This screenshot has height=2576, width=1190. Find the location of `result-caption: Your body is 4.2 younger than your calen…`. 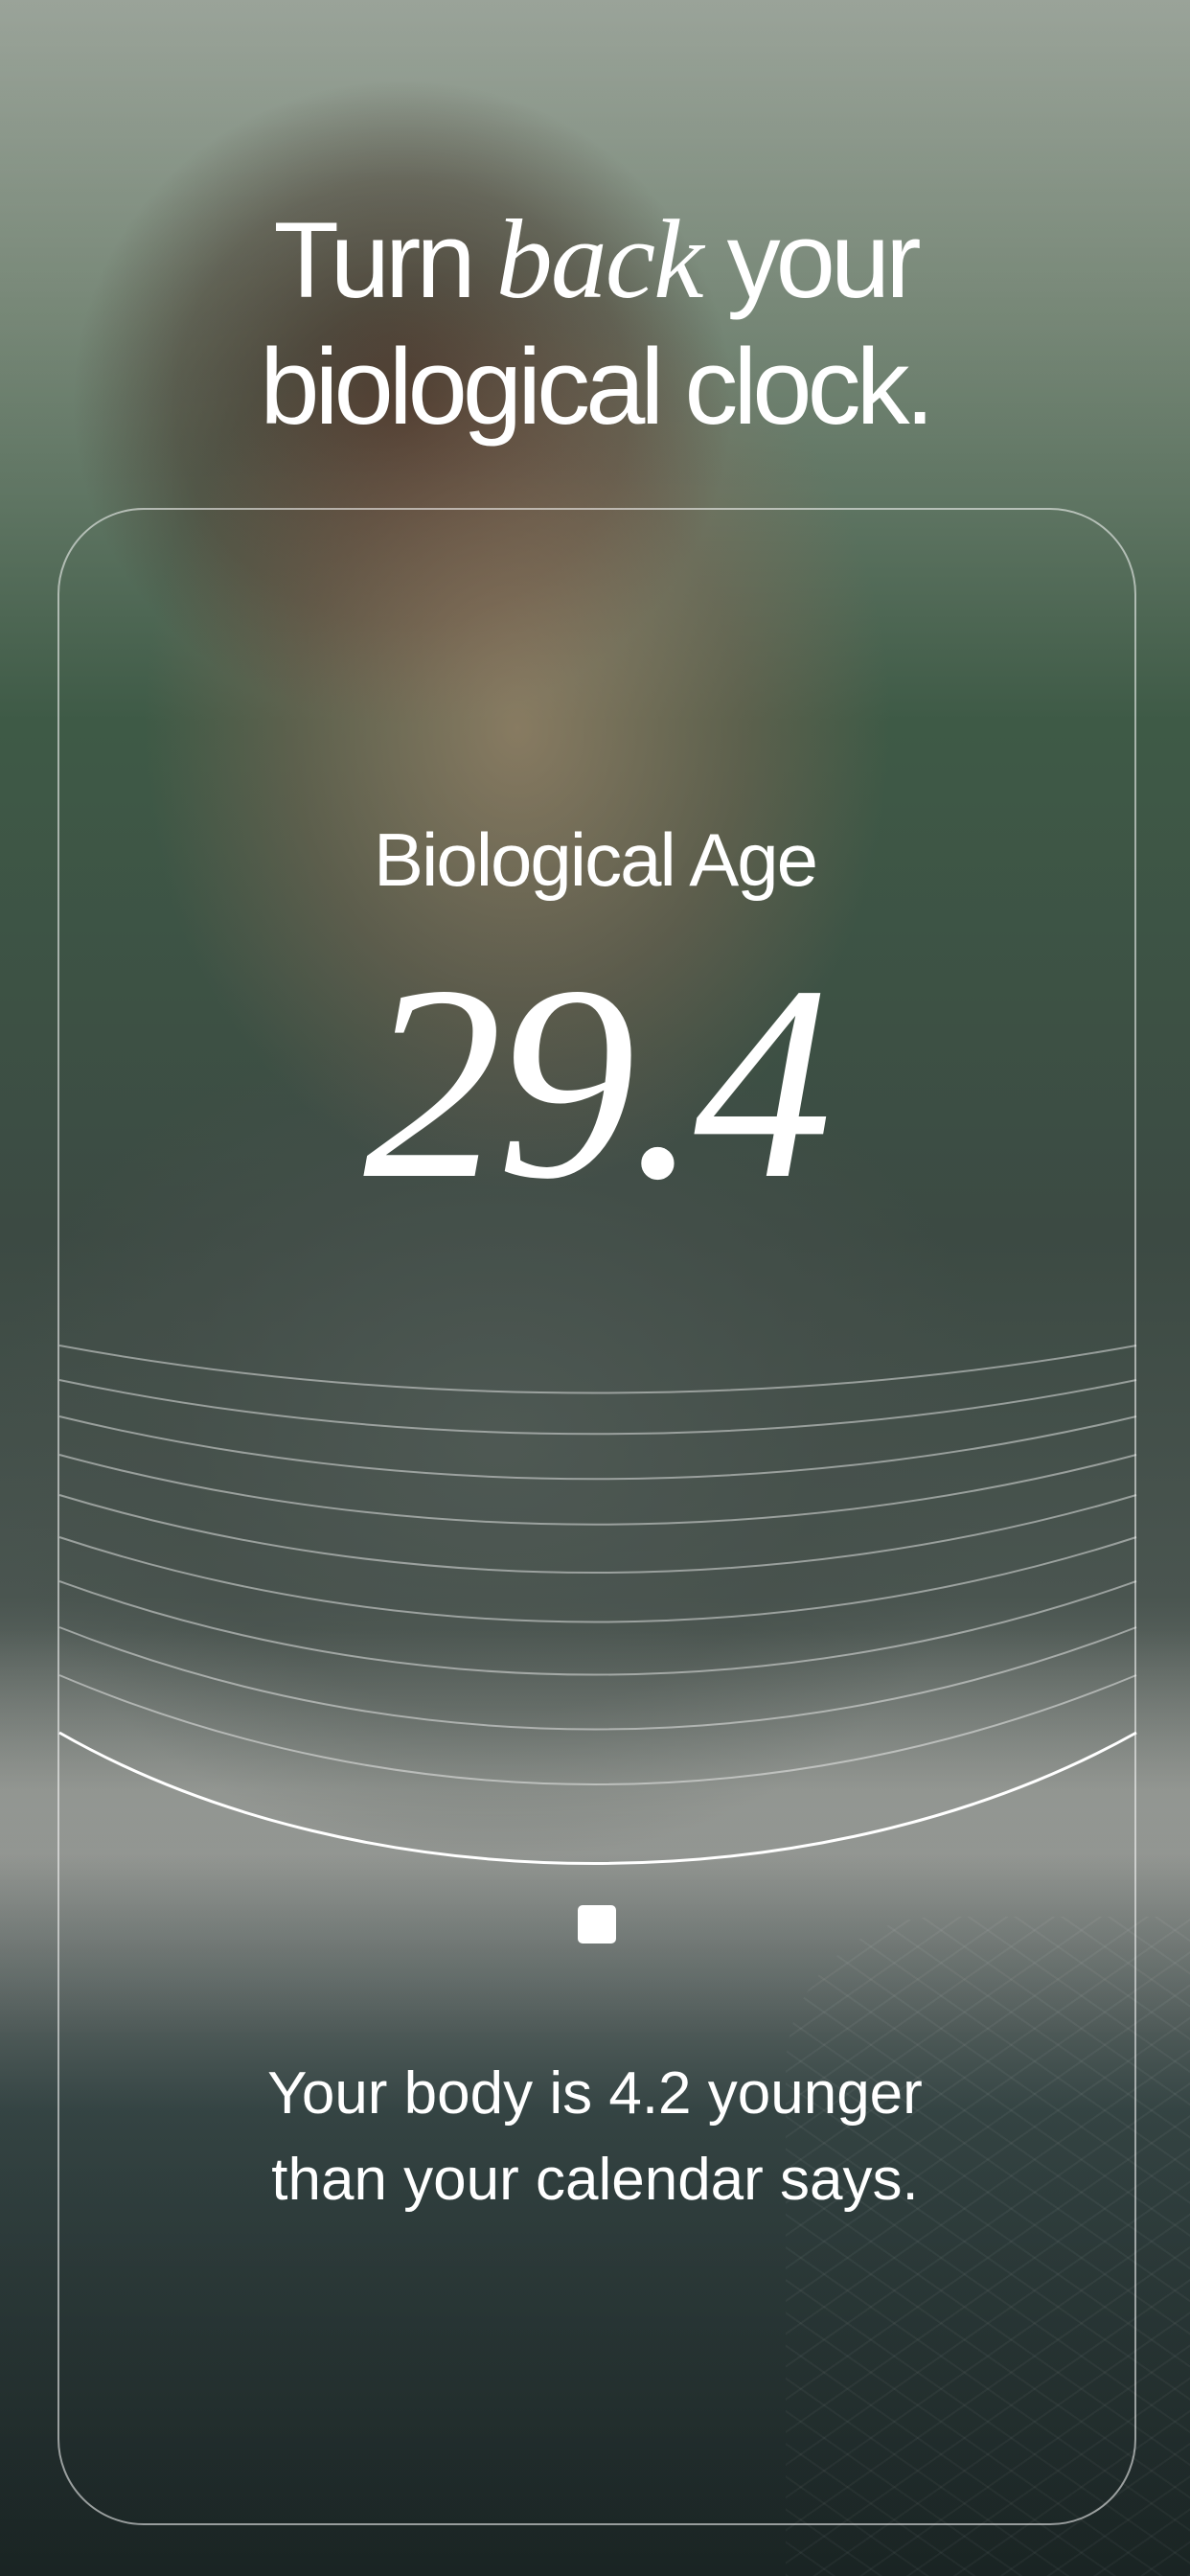

result-caption: Your body is 4.2 younger than your calen… is located at coordinates (595, 2137).